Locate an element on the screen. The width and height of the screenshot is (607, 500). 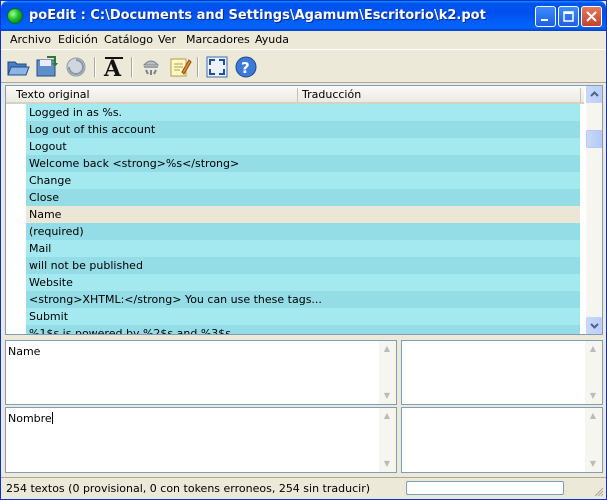
list-item: Close is located at coordinates (303, 197).